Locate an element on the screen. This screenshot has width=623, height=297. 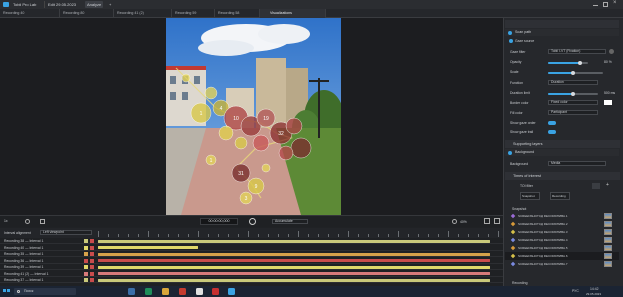
tab-recording-40: Recording 40 is located at coordinates (30, 13).